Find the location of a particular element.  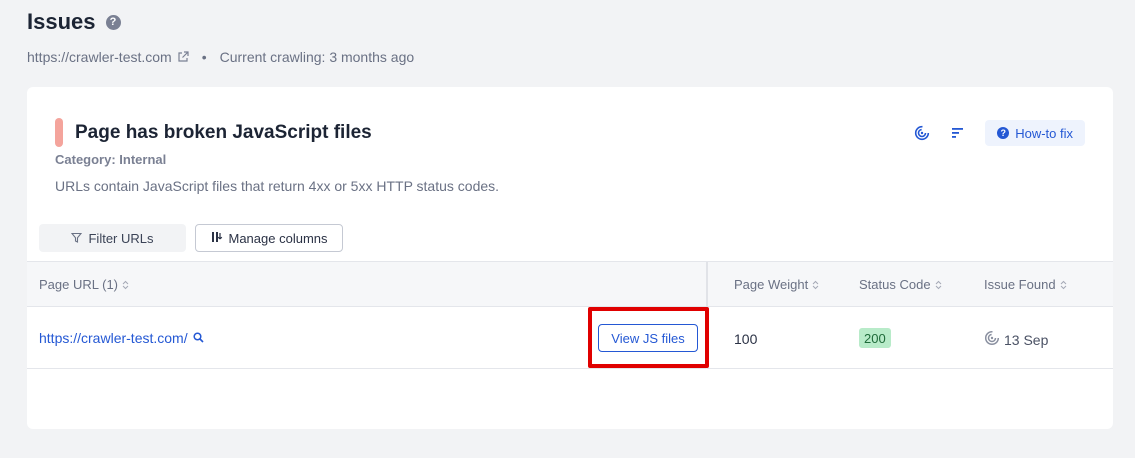

view-js-files-button: View JS files is located at coordinates (648, 338).